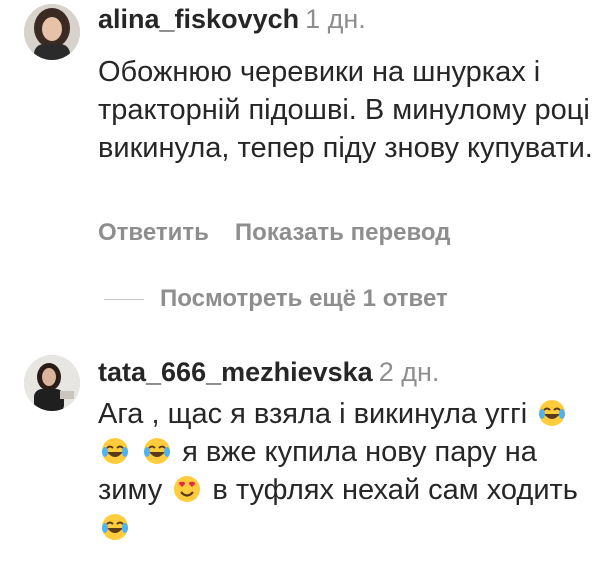 This screenshot has height=574, width=600. Describe the element at coordinates (313, 414) in the screenshot. I see `comment-text-part: Ага , щас я взяла і викинула уггі` at that location.